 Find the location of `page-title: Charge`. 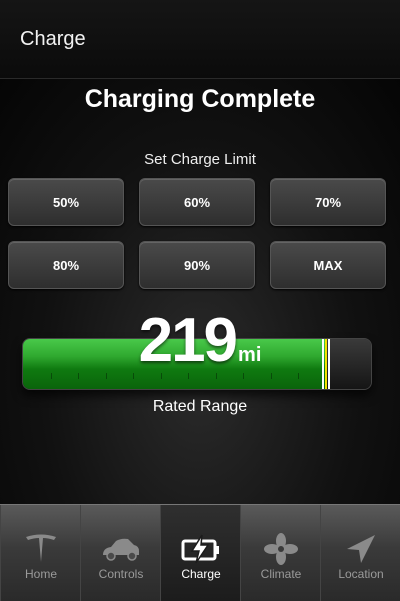

page-title: Charge is located at coordinates (53, 39).